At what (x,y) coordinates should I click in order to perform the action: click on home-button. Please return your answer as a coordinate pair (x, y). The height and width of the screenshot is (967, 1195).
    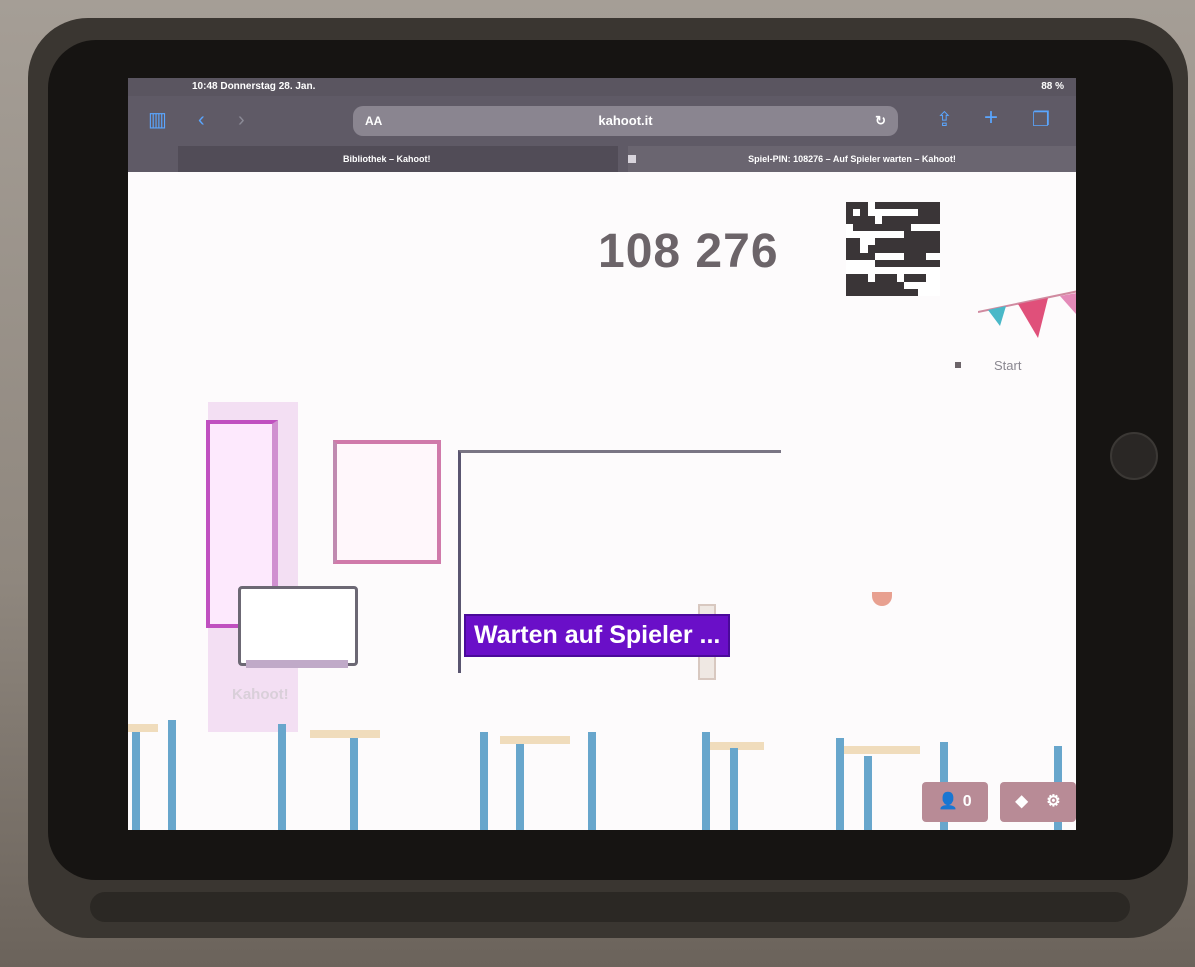
    Looking at the image, I should click on (1134, 456).